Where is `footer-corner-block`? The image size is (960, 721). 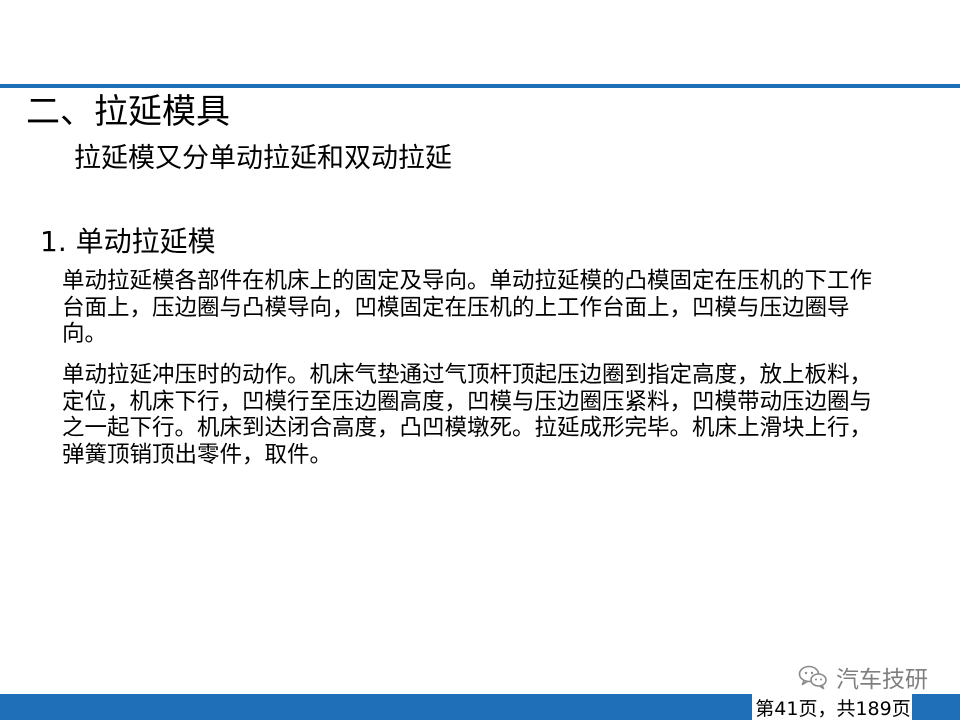
footer-corner-block is located at coordinates (936, 707).